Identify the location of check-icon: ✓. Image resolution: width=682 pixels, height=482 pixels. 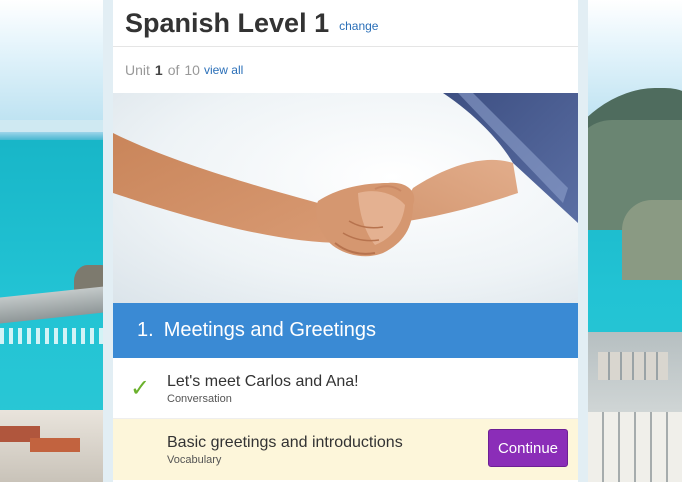
(140, 388).